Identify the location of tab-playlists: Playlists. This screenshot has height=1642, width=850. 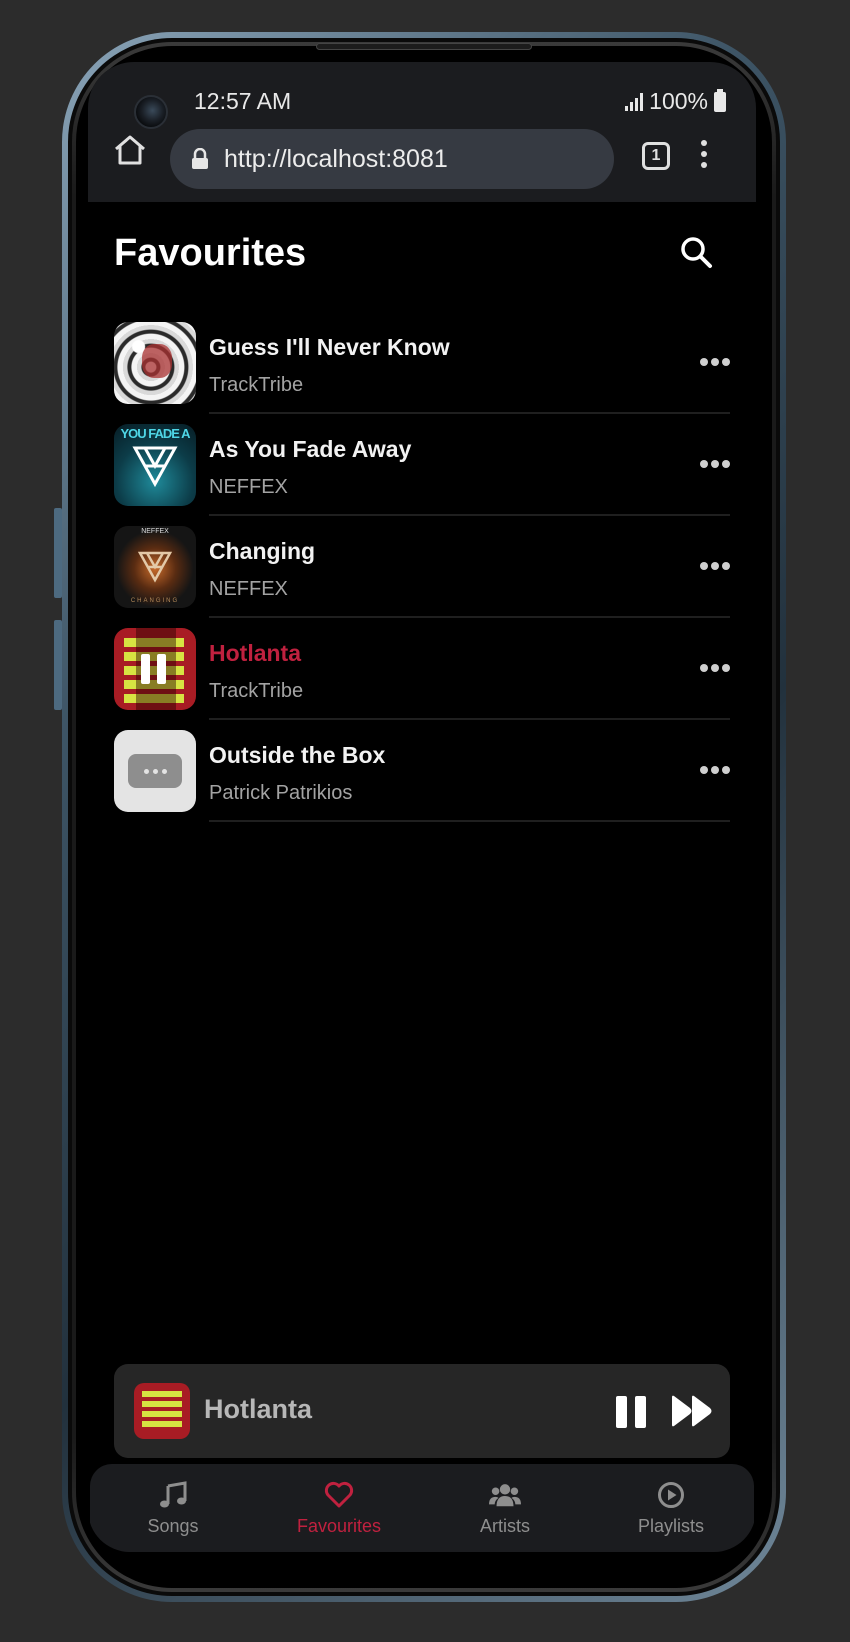
(671, 1508).